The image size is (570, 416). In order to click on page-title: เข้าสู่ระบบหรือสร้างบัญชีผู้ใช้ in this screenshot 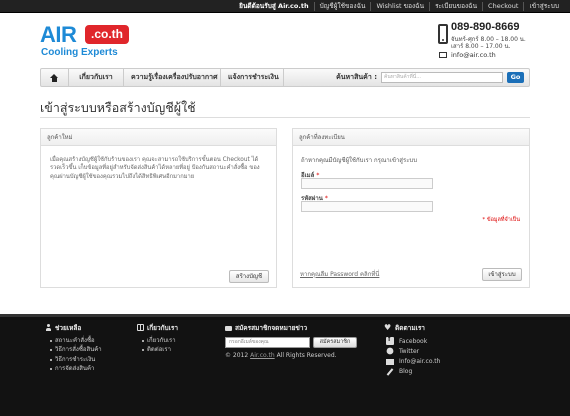, I will do `click(118, 107)`.